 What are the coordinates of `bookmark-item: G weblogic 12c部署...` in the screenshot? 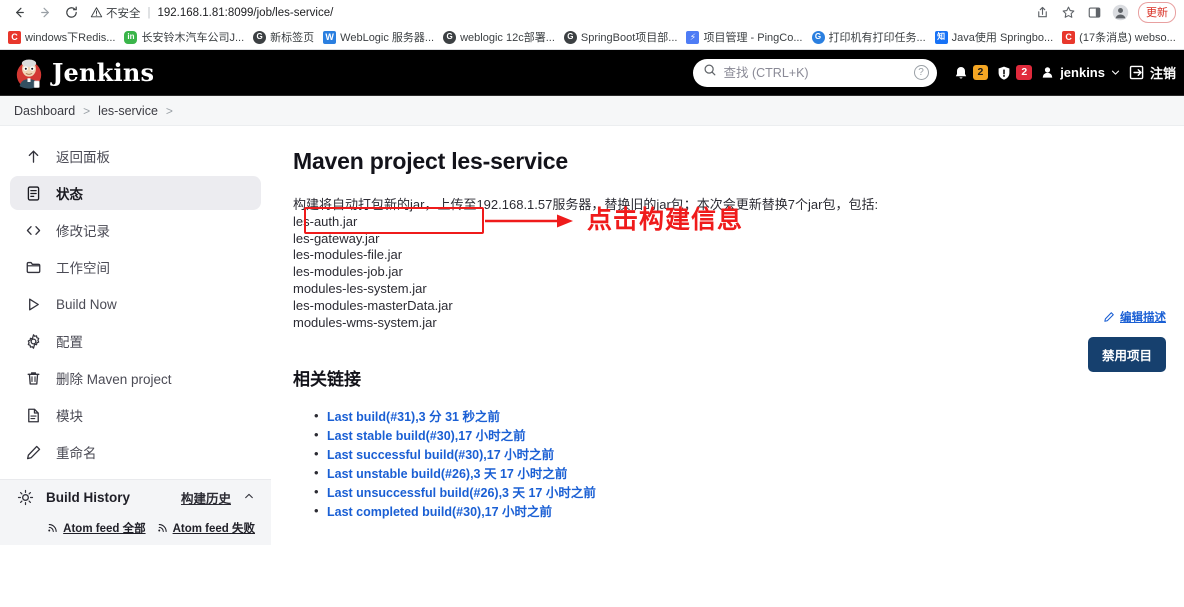 It's located at (501, 37).